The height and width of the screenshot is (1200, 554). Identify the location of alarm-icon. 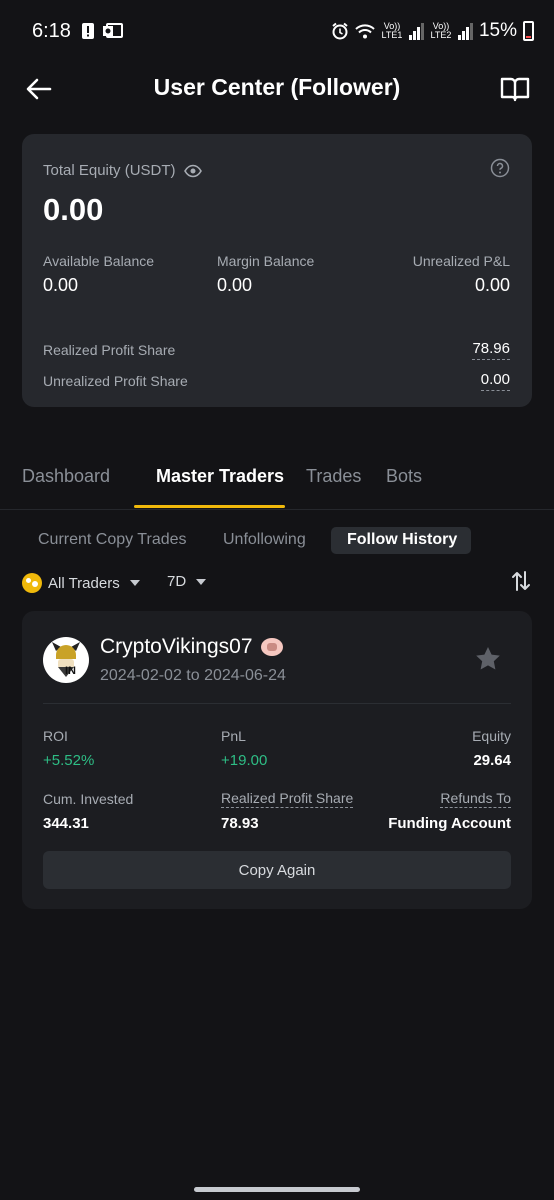
(340, 31).